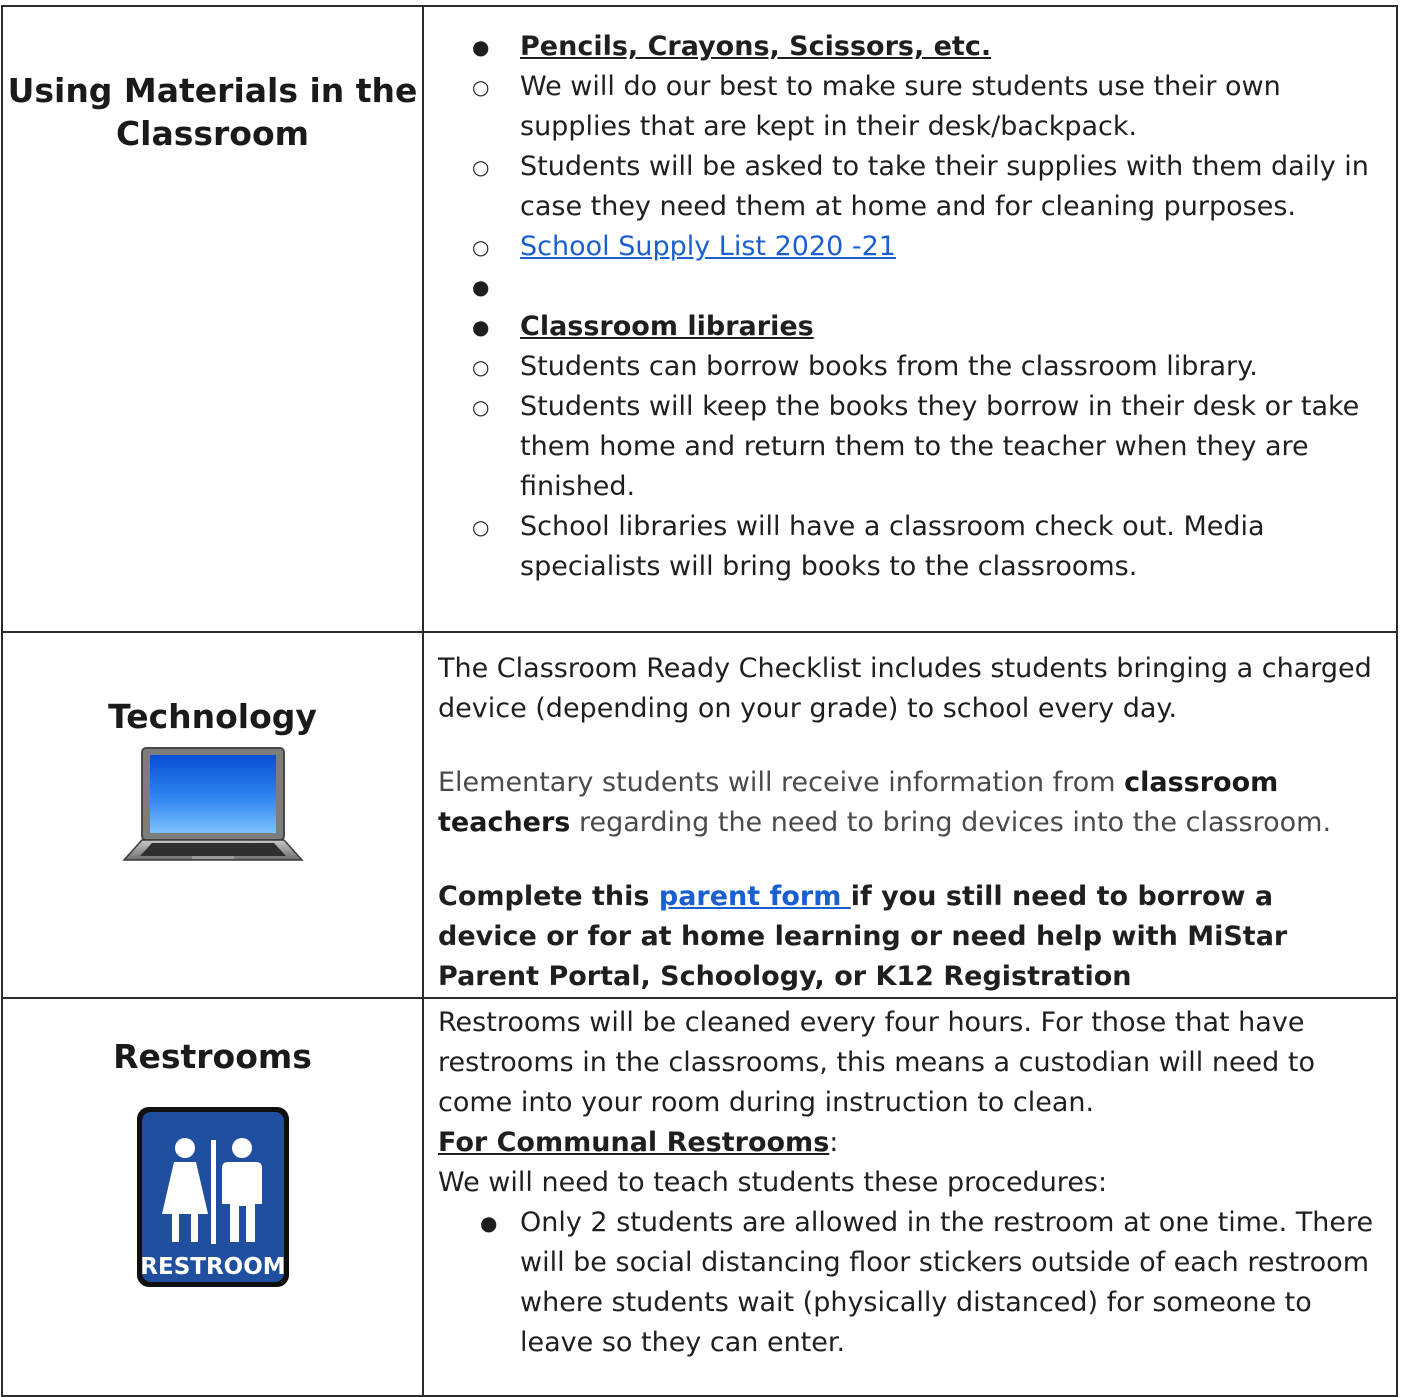 This screenshot has height=1397, width=1402. Describe the element at coordinates (667, 326) in the screenshot. I see `section-title: Classroom libraries` at that location.